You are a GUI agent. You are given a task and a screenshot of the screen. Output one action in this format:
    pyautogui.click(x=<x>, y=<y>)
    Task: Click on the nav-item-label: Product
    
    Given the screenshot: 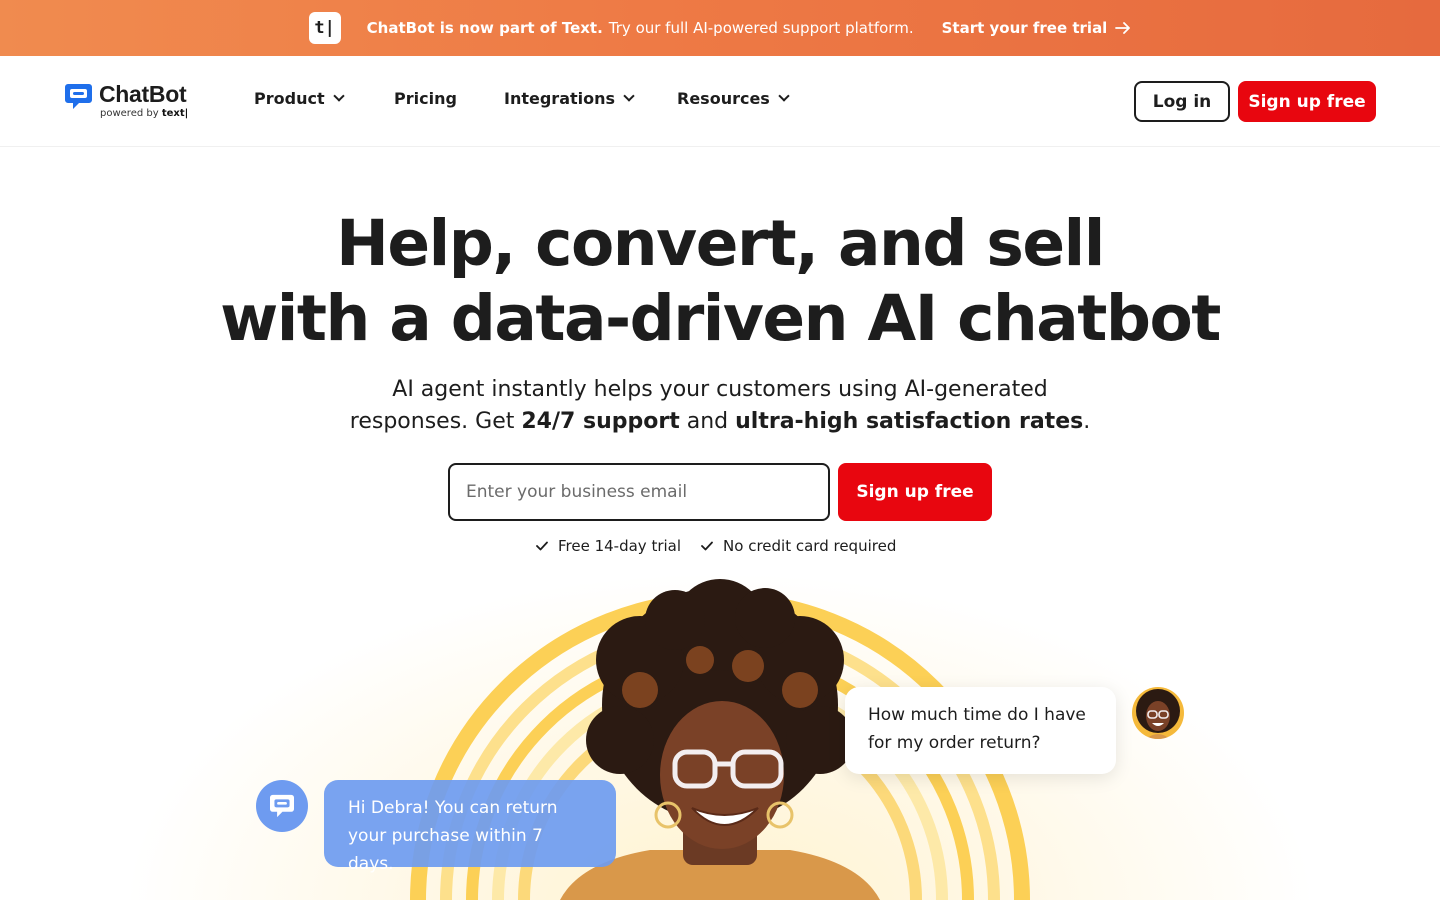 What is the action you would take?
    pyautogui.click(x=289, y=98)
    